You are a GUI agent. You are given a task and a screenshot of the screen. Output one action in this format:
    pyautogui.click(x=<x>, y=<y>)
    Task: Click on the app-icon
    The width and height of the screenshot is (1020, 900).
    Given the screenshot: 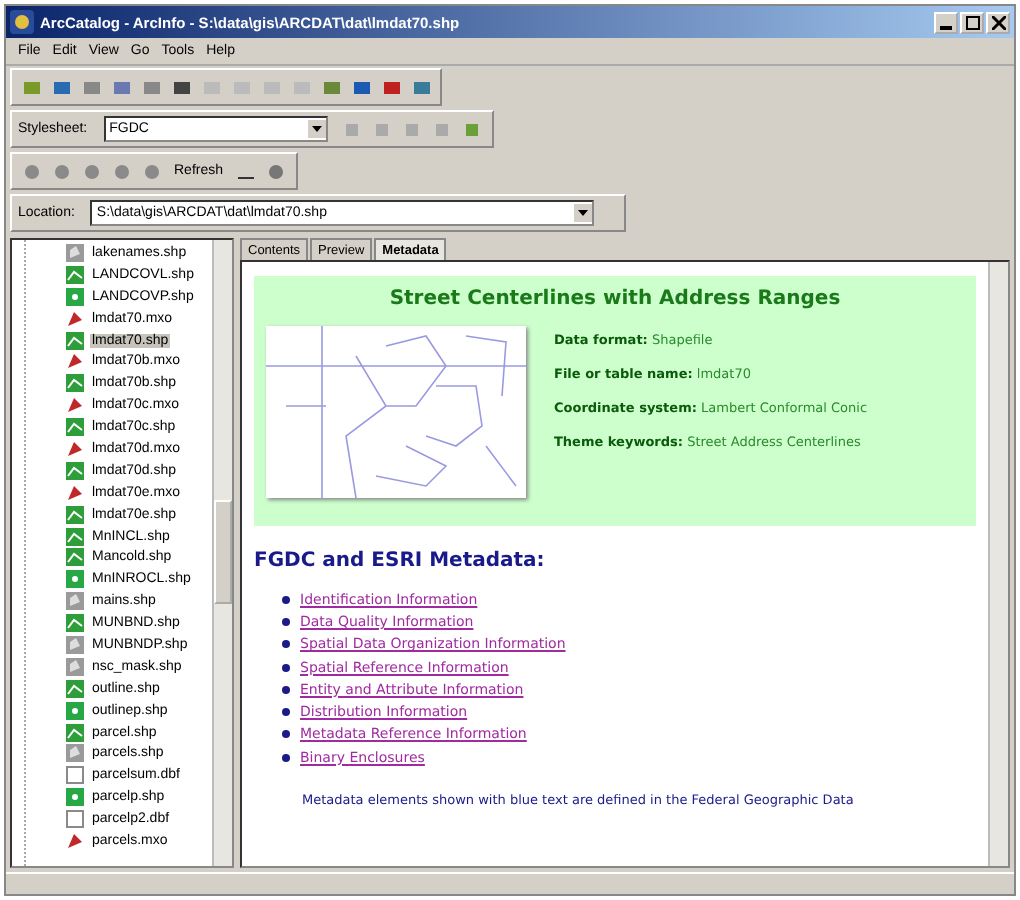 What is the action you would take?
    pyautogui.click(x=22, y=22)
    